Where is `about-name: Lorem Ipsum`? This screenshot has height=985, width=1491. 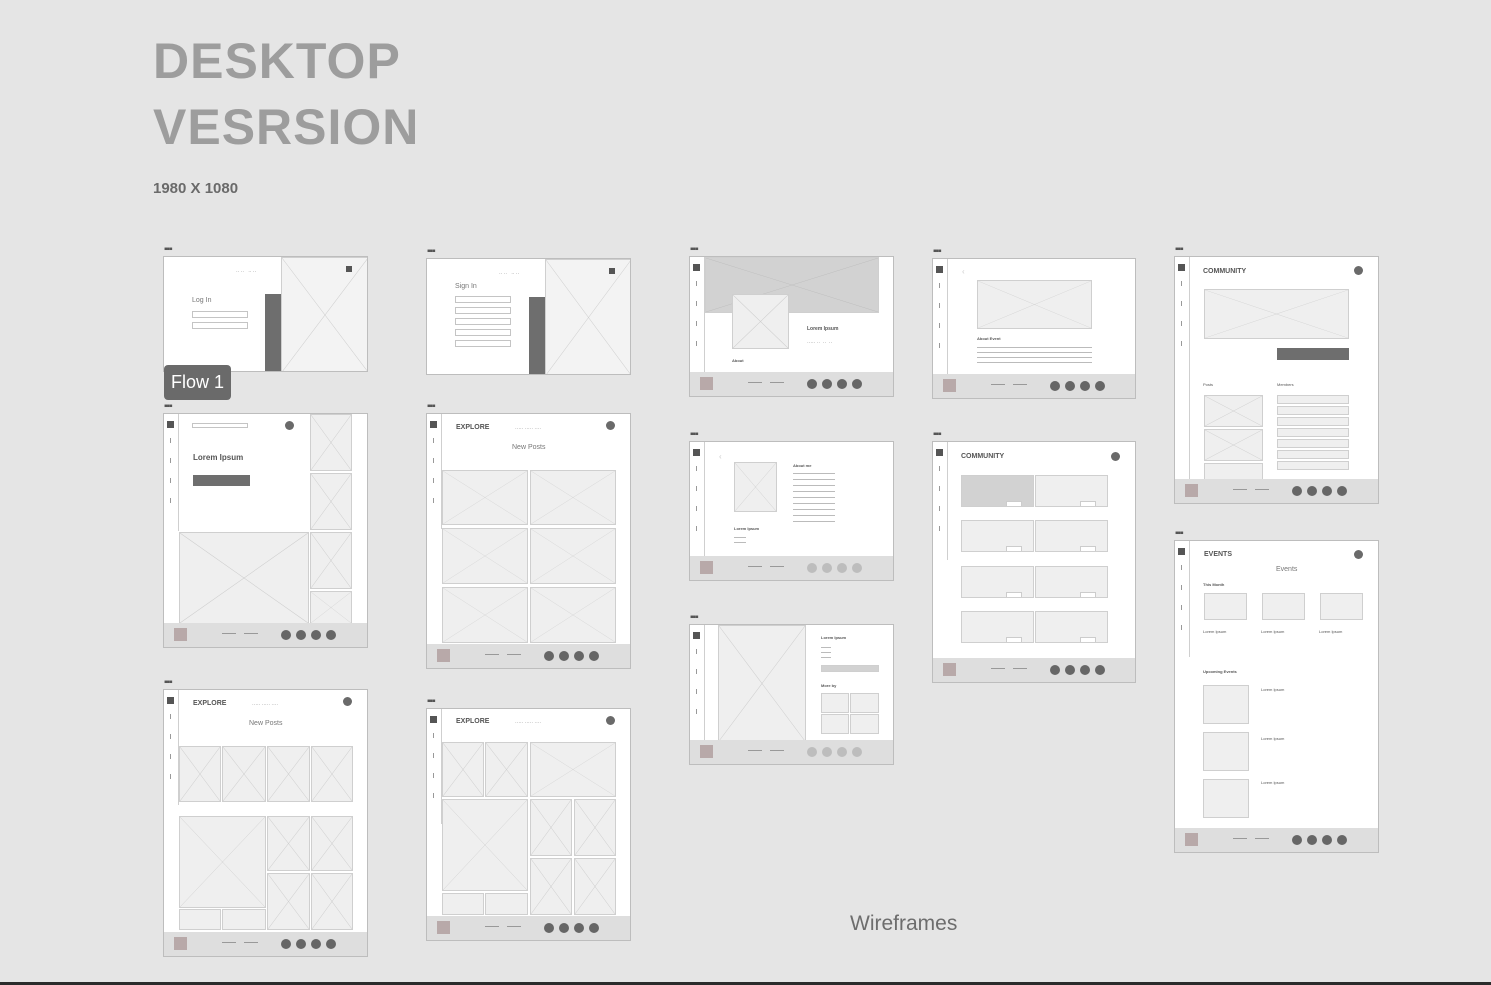 about-name: Lorem Ipsum is located at coordinates (747, 528).